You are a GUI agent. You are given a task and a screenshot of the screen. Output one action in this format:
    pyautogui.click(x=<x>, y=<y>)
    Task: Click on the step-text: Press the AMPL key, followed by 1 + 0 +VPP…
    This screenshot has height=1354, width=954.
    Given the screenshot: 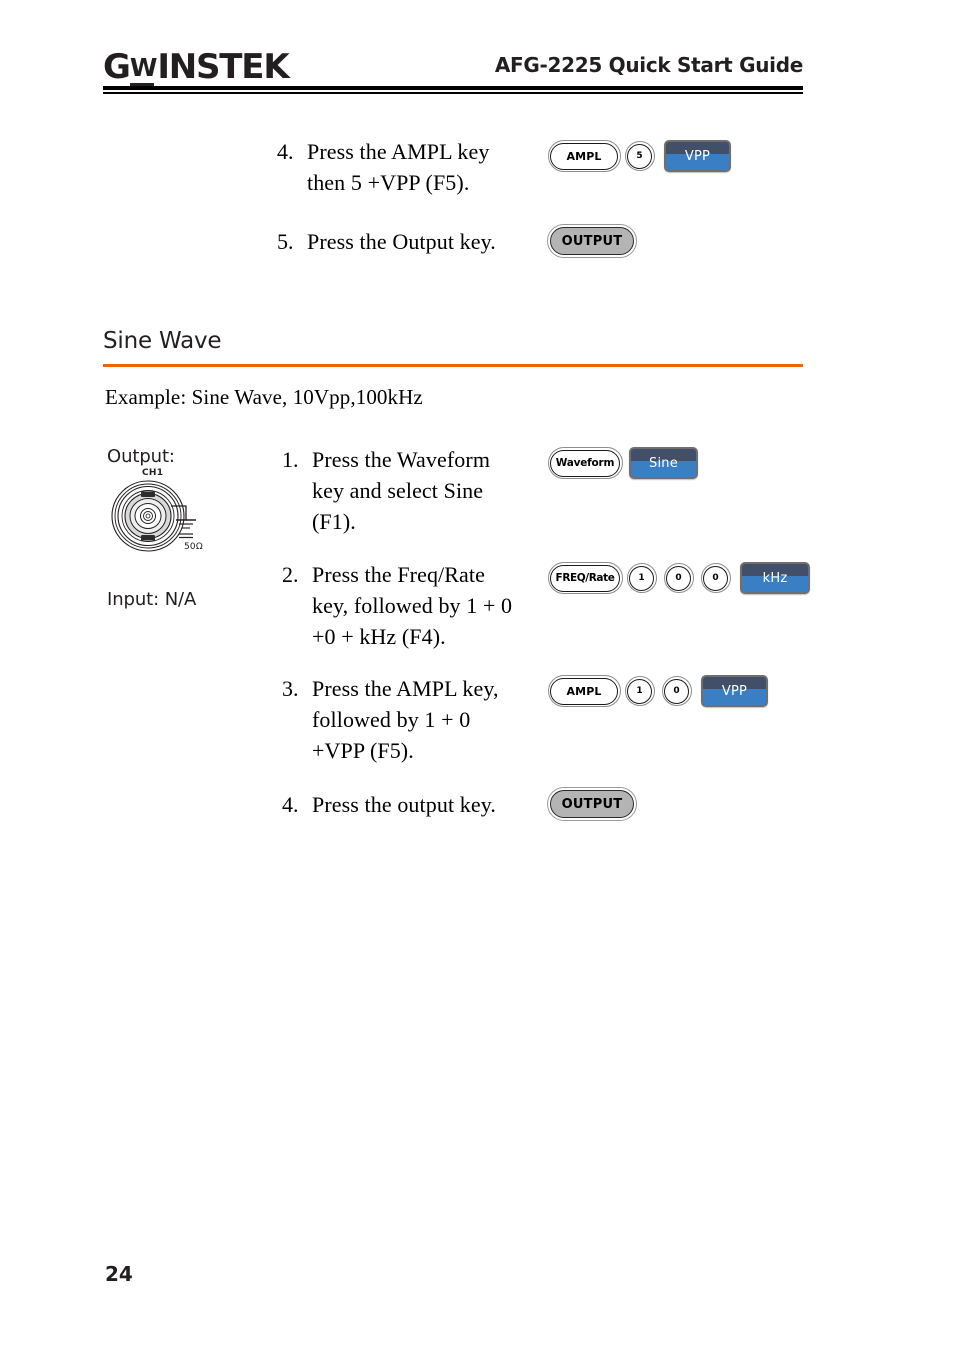 What is the action you would take?
    pyautogui.click(x=405, y=719)
    